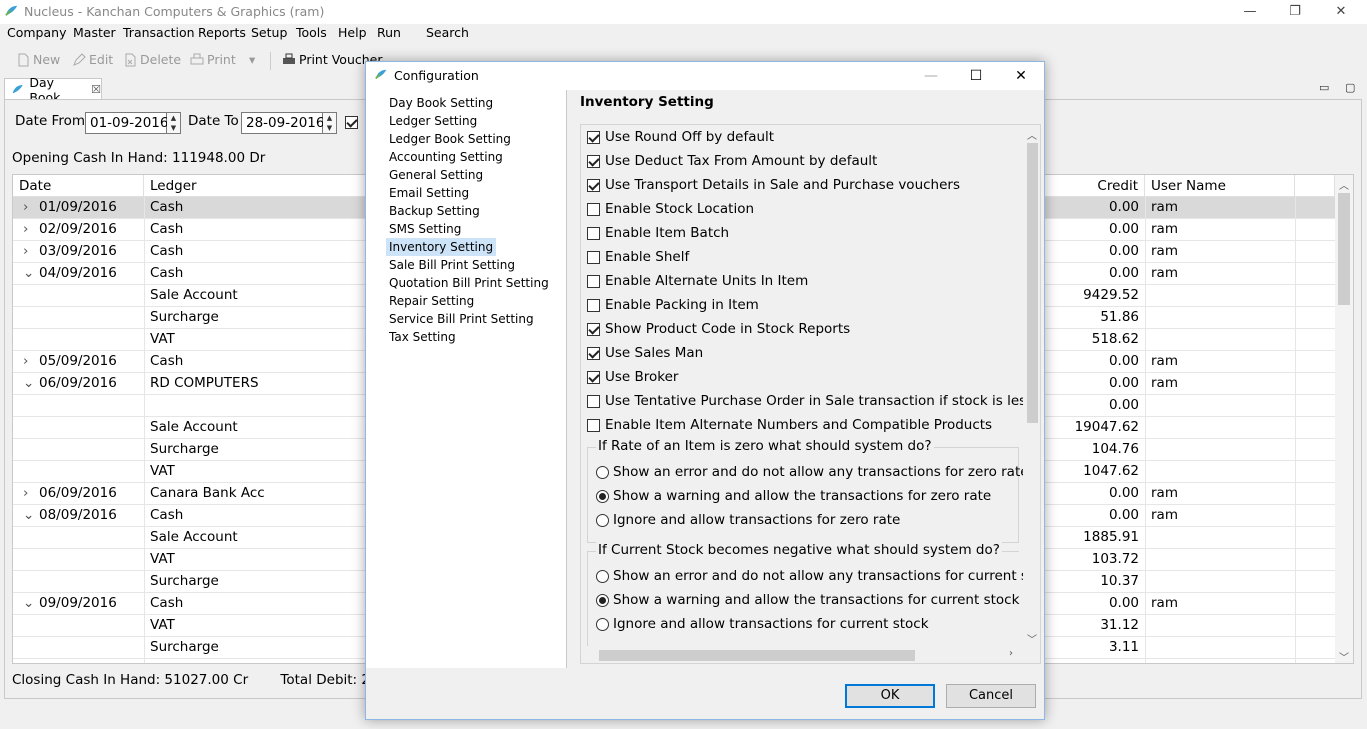 This screenshot has width=1367, height=729. What do you see at coordinates (1344, 249) in the screenshot?
I see `grid-scroll-thumb` at bounding box center [1344, 249].